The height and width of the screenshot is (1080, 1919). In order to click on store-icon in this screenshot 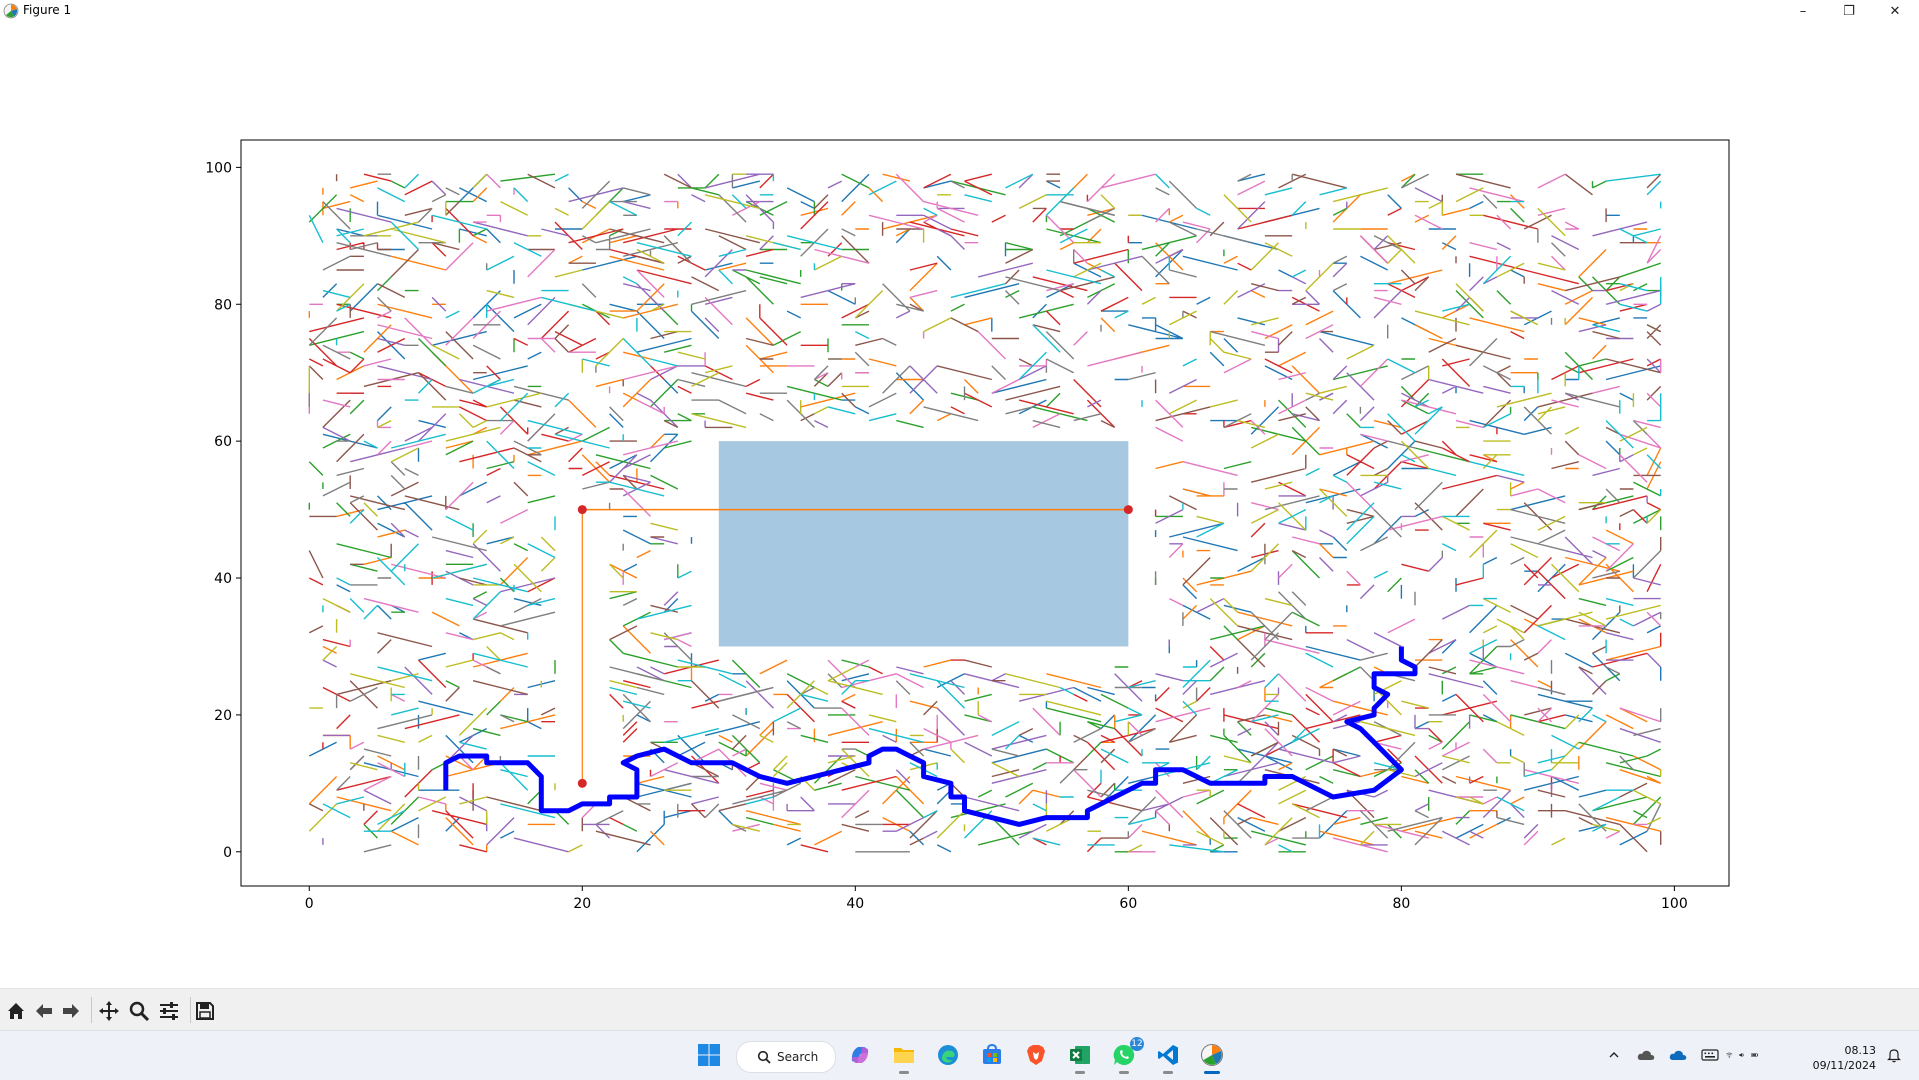, I will do `click(992, 1053)`.